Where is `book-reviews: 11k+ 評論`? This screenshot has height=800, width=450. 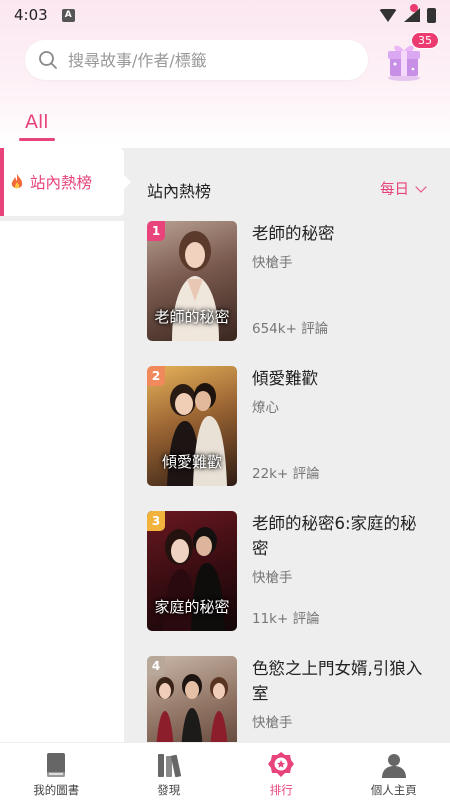 book-reviews: 11k+ 評論 is located at coordinates (286, 619).